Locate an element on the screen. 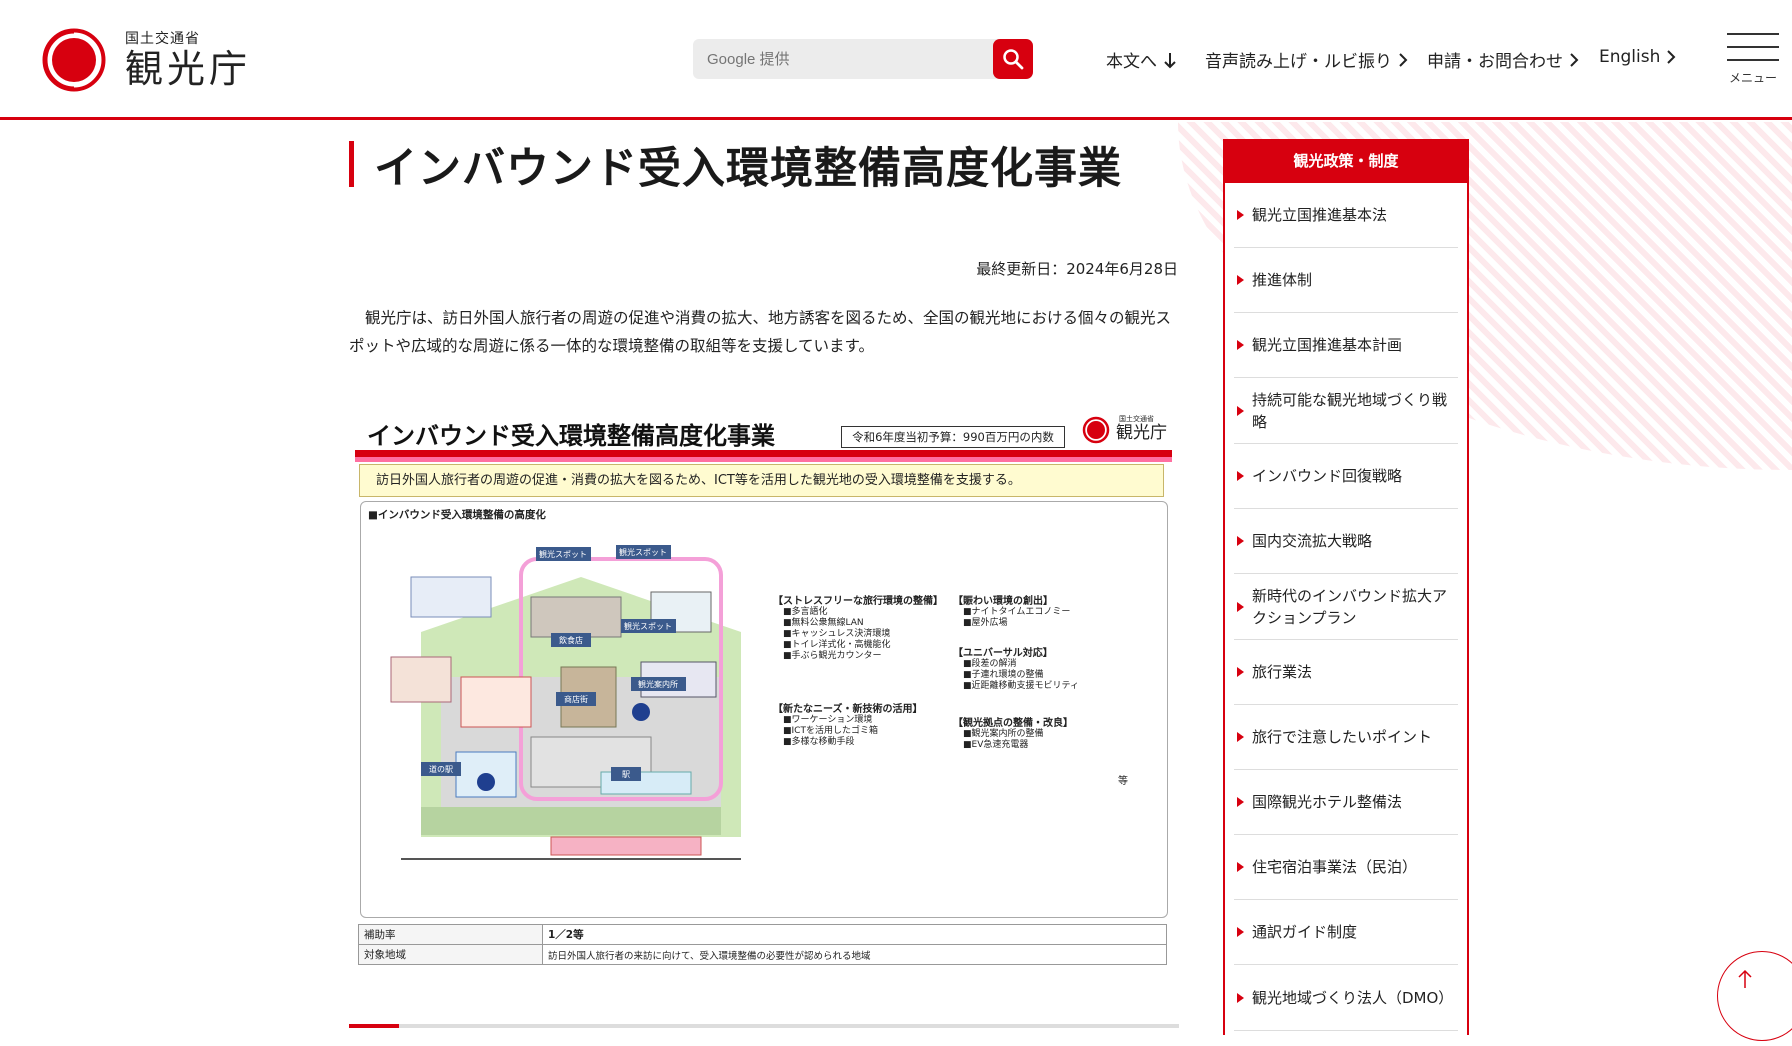 This screenshot has width=1792, height=1046. sidebar-item-basic-act: 観光立国推進基本法 is located at coordinates (1346, 215).